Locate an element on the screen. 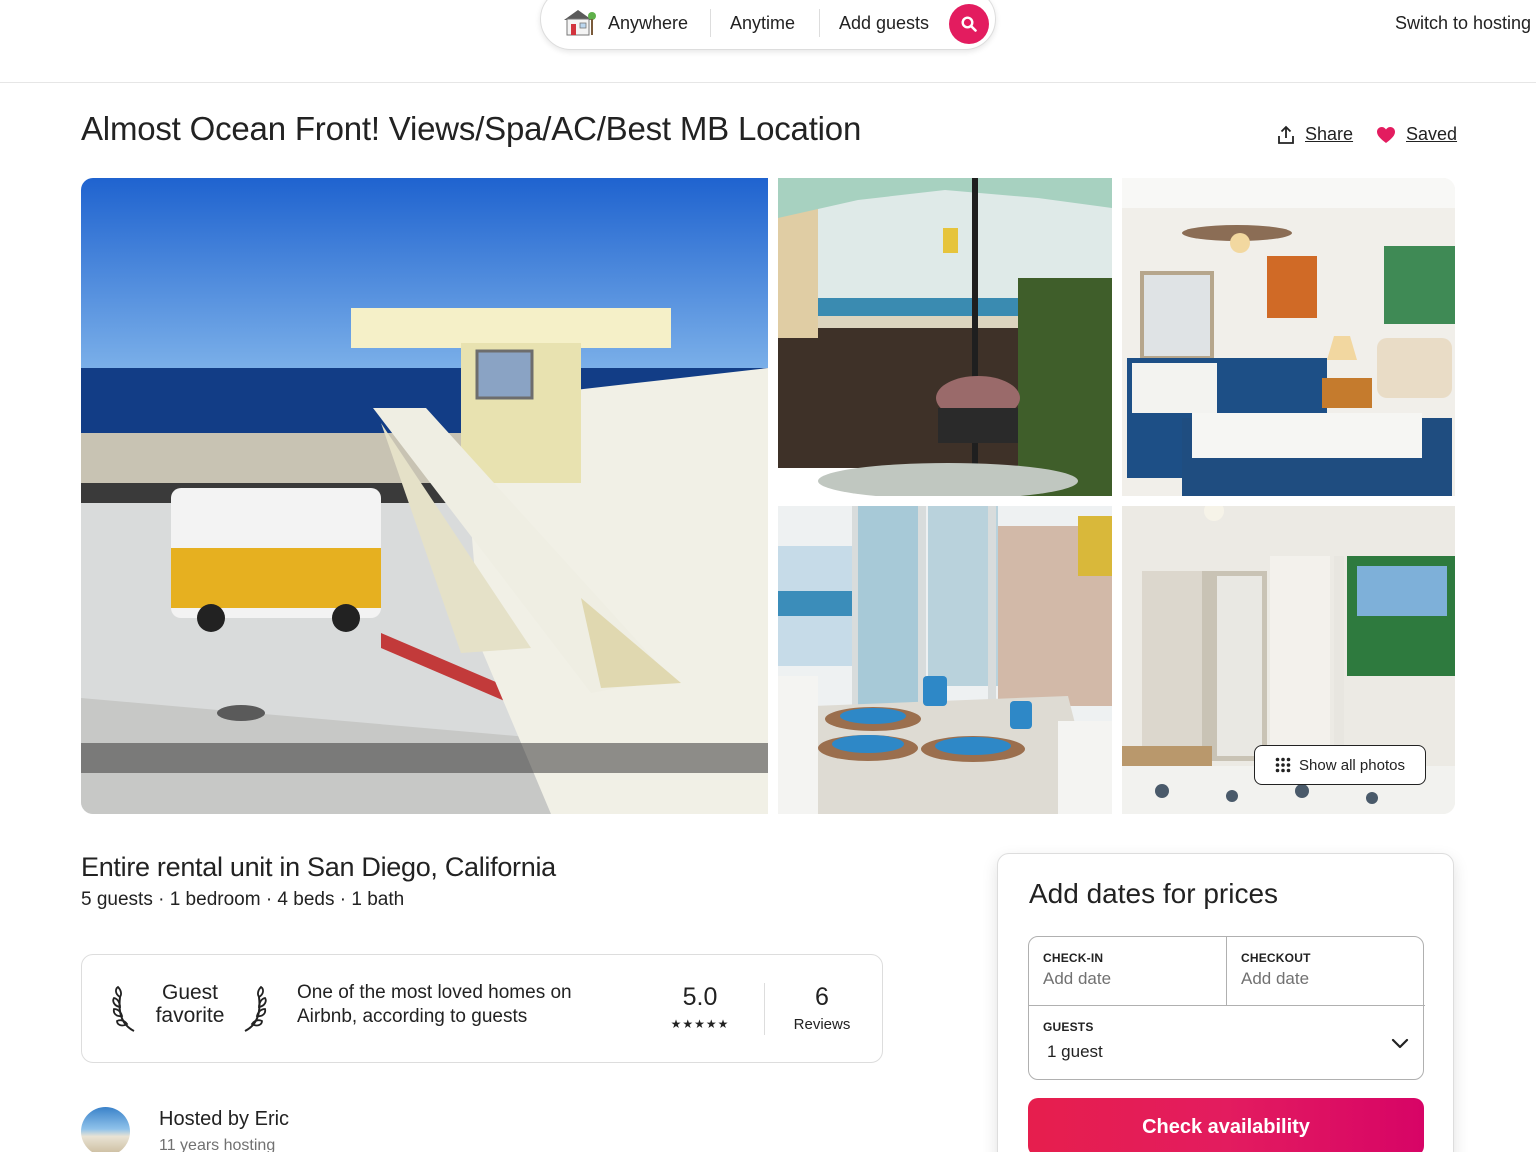 The image size is (1536, 1152). avatar is located at coordinates (105, 1129).